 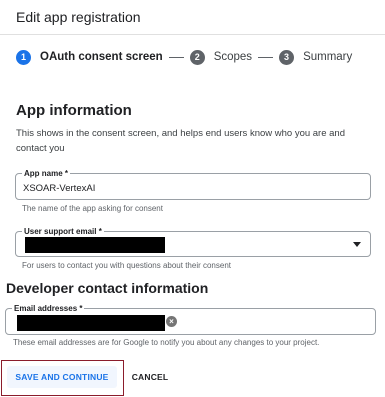 What do you see at coordinates (193, 242) in the screenshot?
I see `user-support-email-select: User support email *` at bounding box center [193, 242].